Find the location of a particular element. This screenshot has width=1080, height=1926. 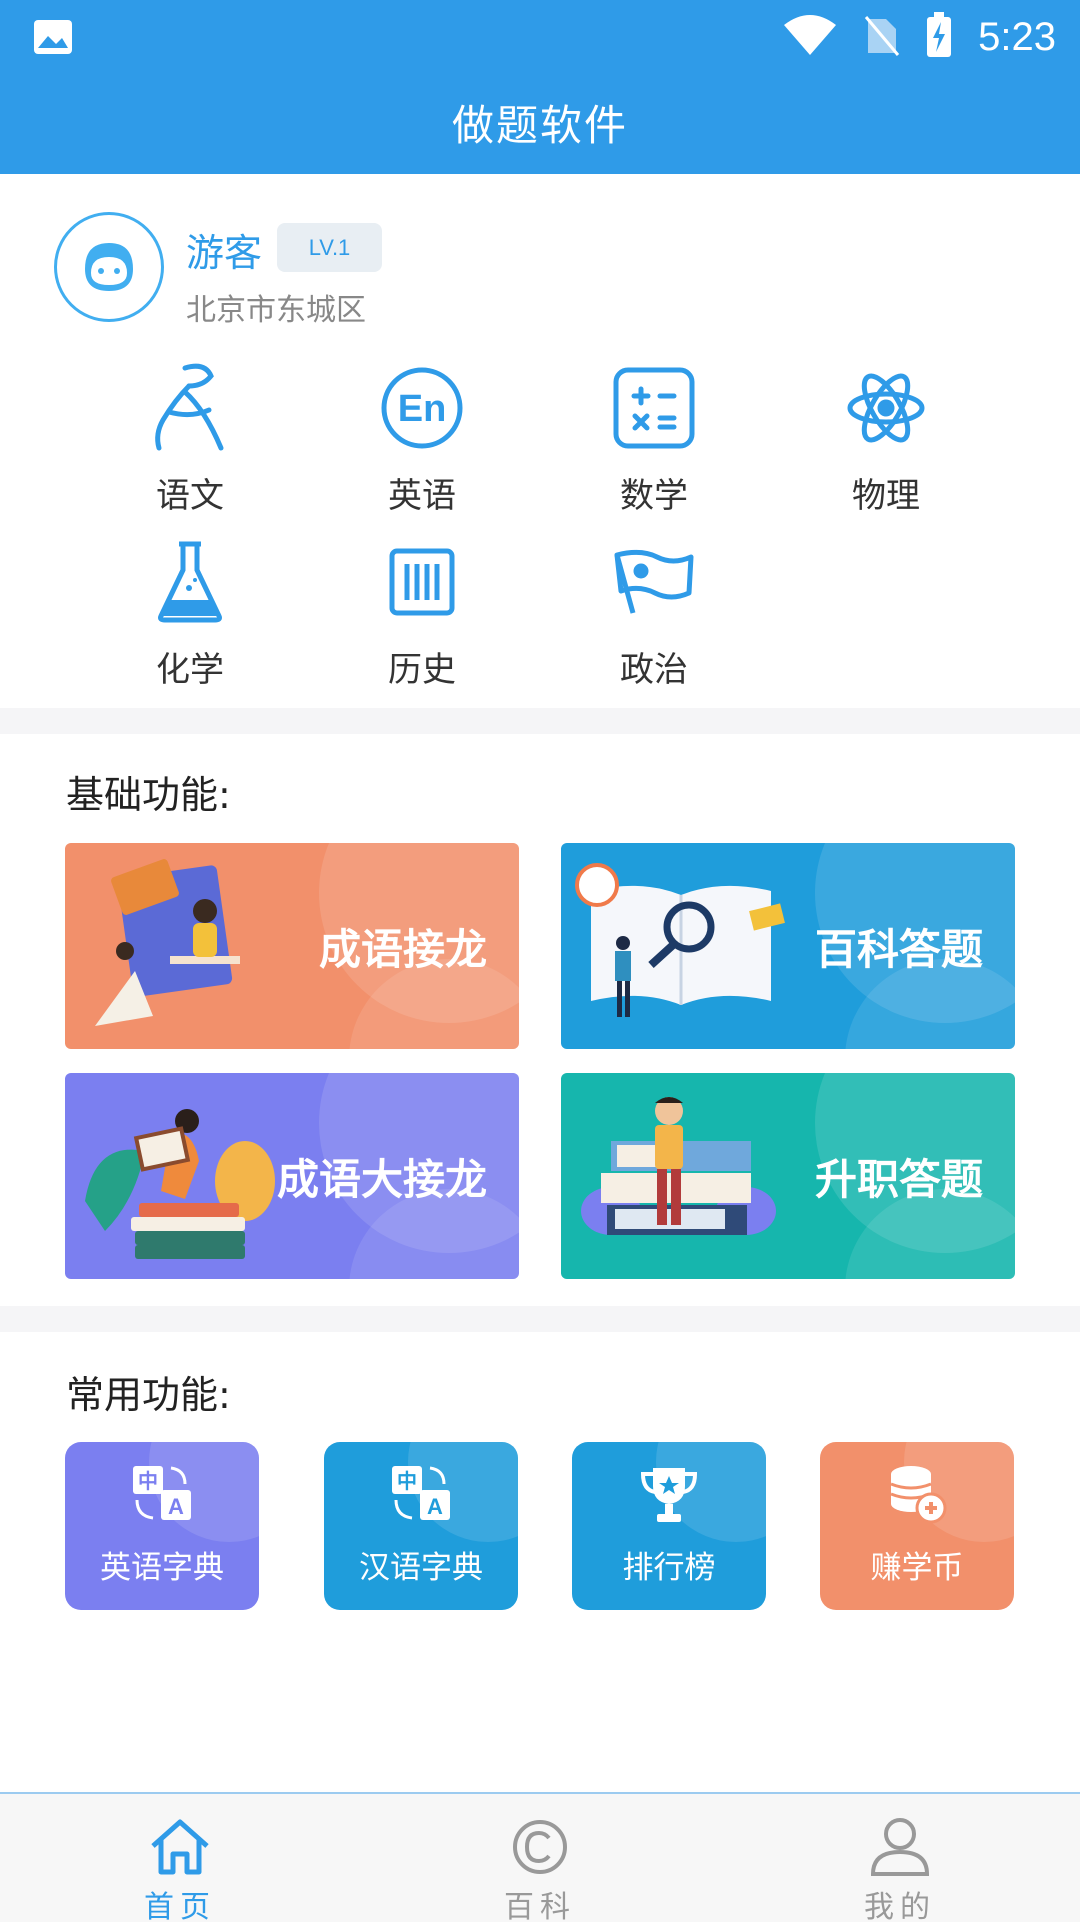

status-time: 5:23 is located at coordinates (1017, 36).